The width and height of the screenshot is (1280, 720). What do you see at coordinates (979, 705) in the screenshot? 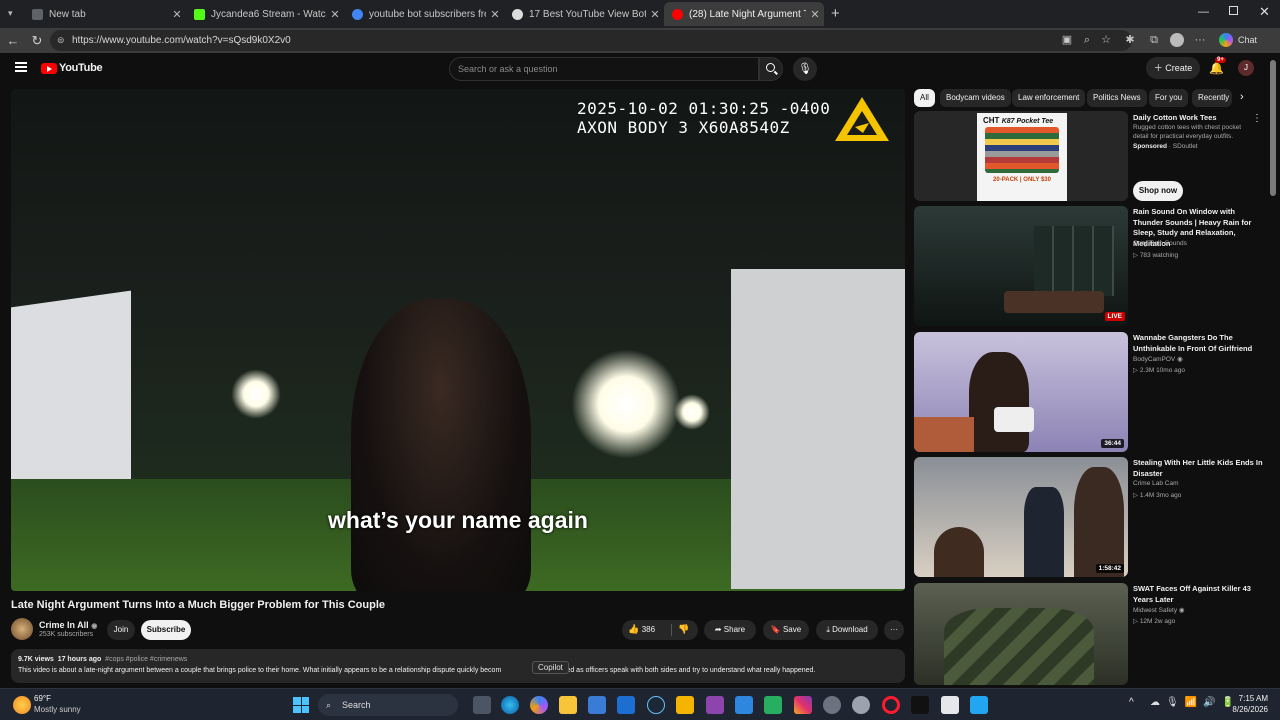
I see `app-blue-icon` at bounding box center [979, 705].